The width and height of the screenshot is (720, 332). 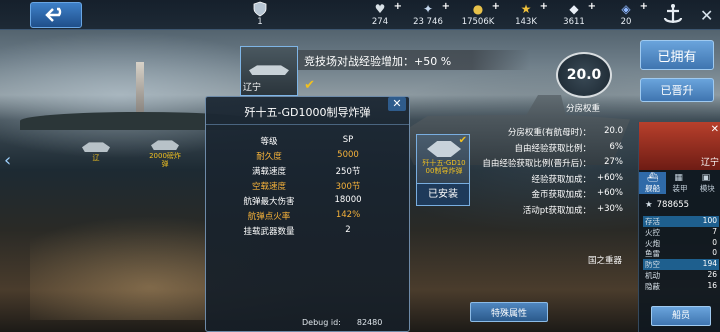 I want to click on tab-module: ▣ 模块, so click(x=707, y=183).